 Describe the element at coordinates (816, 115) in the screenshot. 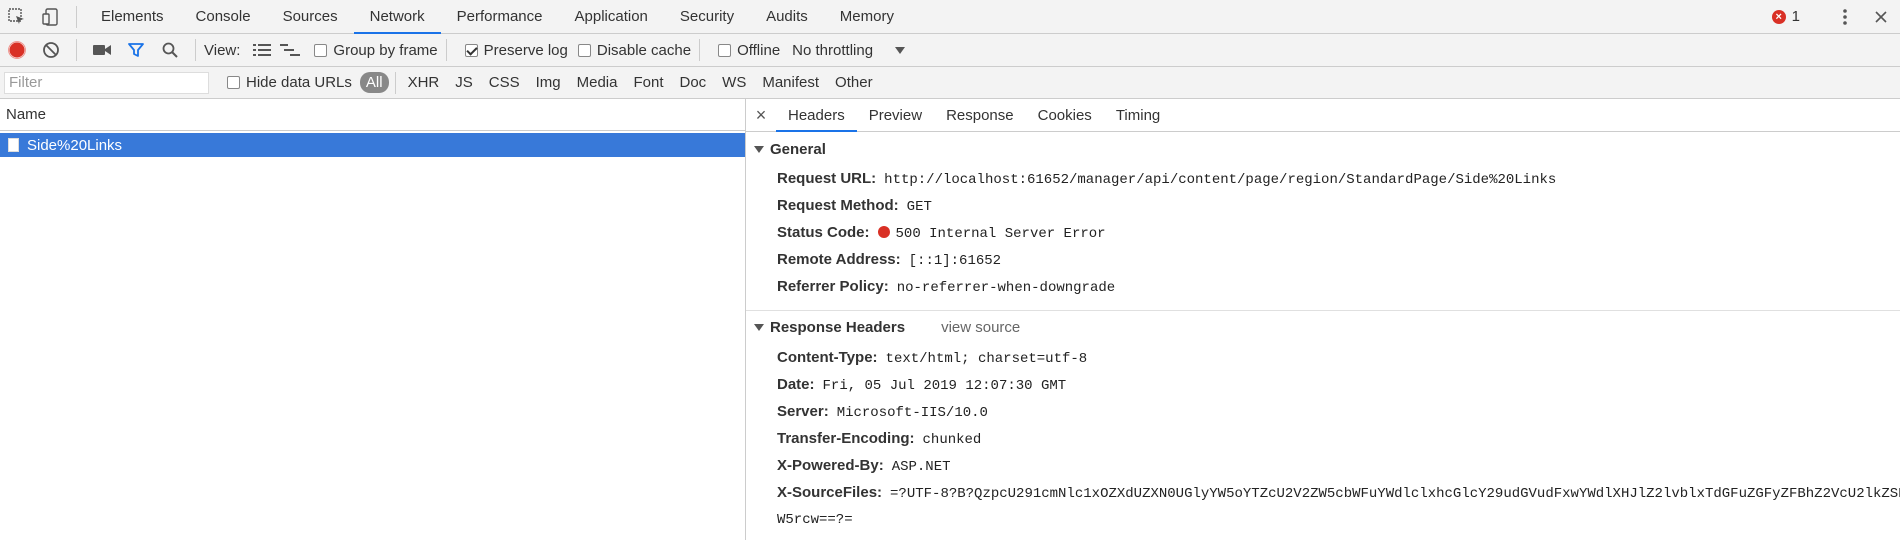

I see `detail-tab-headers: Headers` at that location.